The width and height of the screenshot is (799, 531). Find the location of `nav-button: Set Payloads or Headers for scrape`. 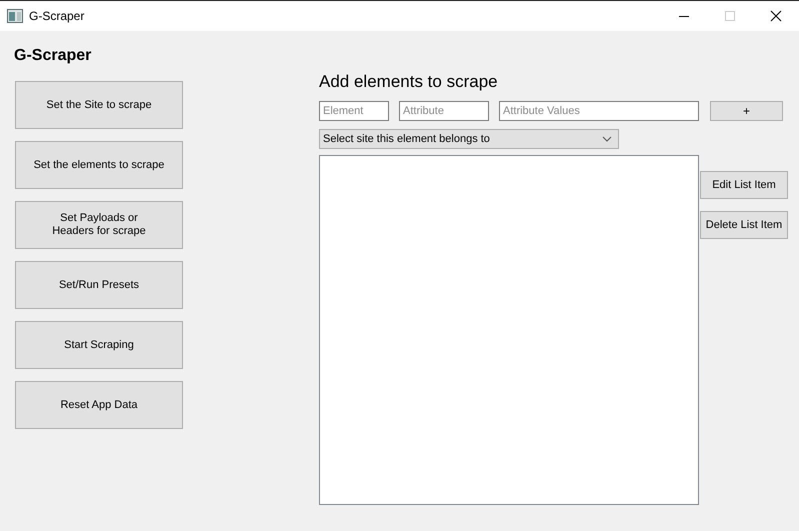

nav-button: Set Payloads or Headers for scrape is located at coordinates (99, 225).